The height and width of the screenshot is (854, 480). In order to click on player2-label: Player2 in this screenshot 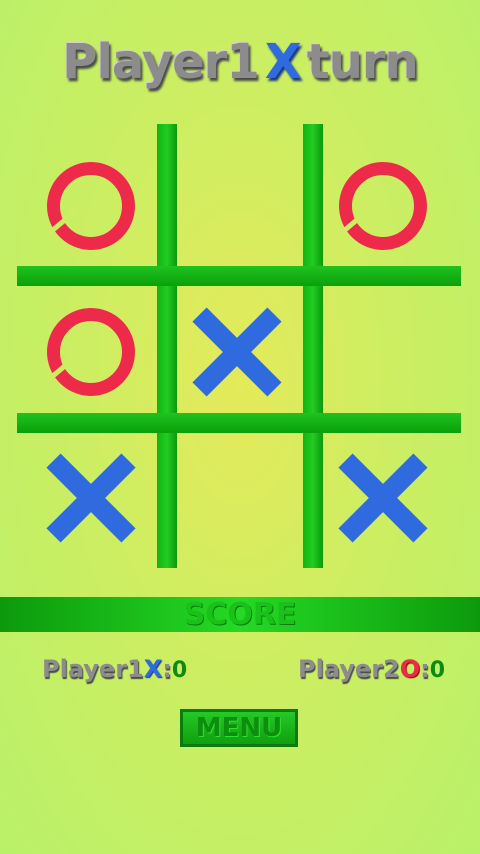, I will do `click(349, 669)`.